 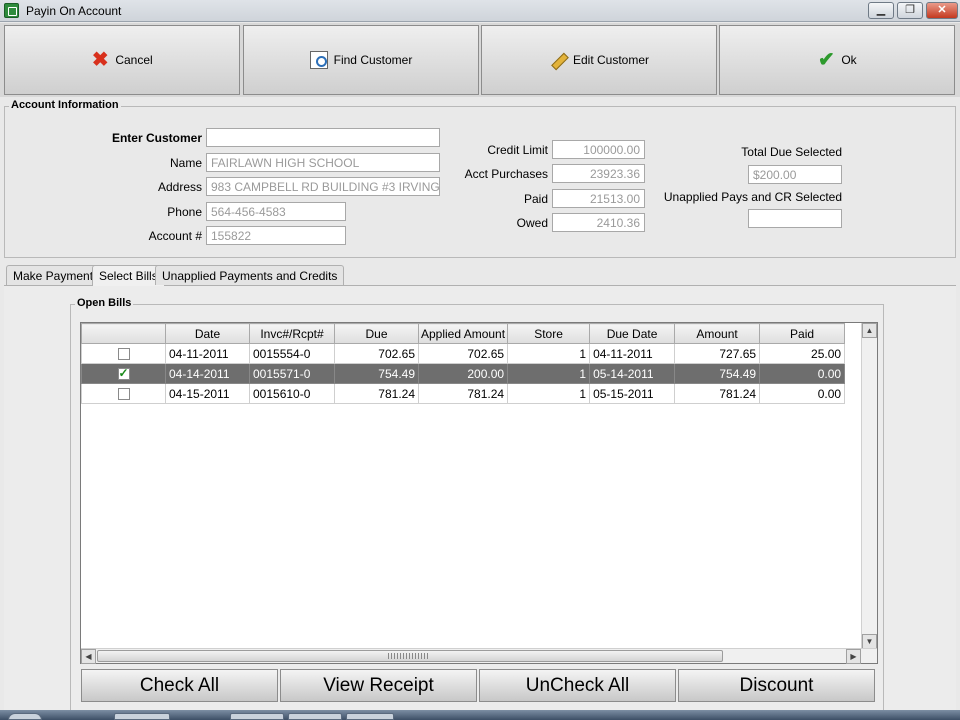 I want to click on tab-select-bills: Select Bills, so click(x=128, y=275).